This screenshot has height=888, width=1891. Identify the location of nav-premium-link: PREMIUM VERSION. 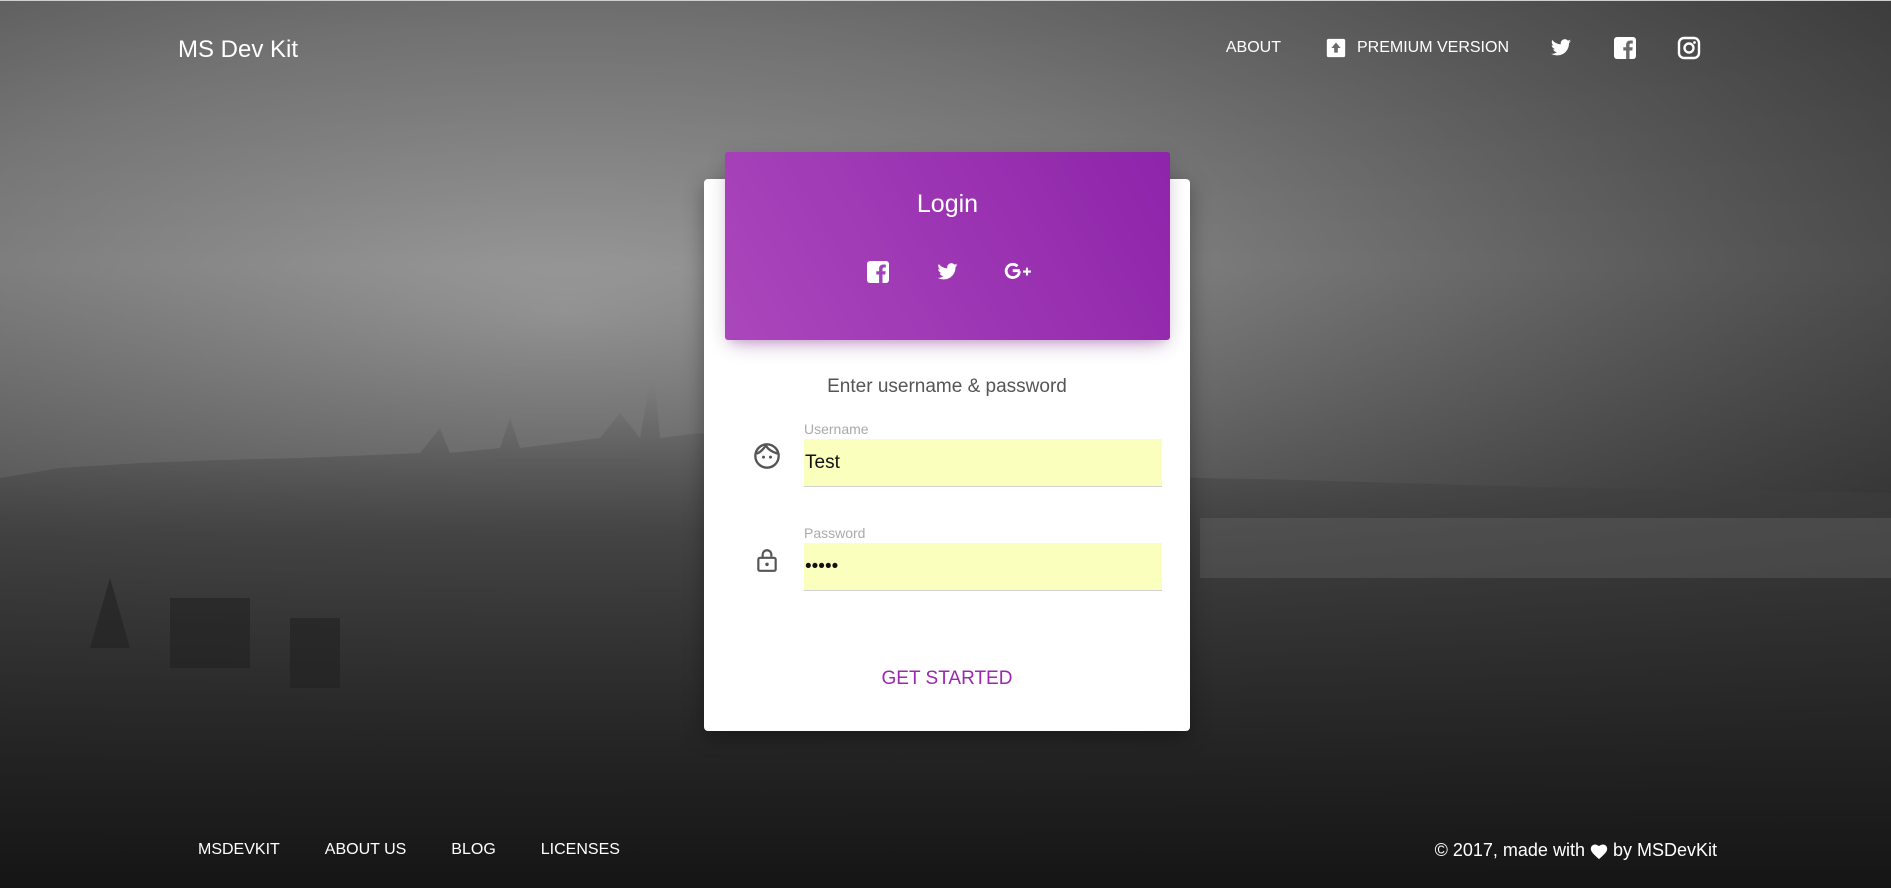
(1417, 48).